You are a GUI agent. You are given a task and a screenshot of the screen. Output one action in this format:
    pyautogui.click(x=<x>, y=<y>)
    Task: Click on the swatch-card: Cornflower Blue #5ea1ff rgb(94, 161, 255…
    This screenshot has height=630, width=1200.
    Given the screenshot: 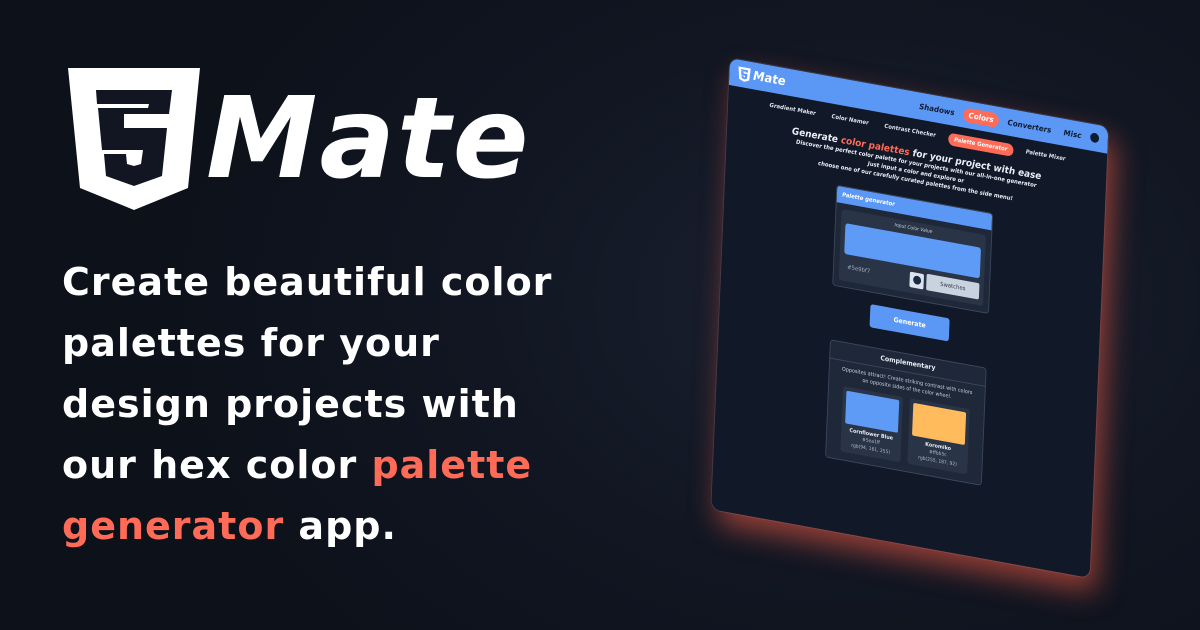 What is the action you would take?
    pyautogui.click(x=871, y=424)
    